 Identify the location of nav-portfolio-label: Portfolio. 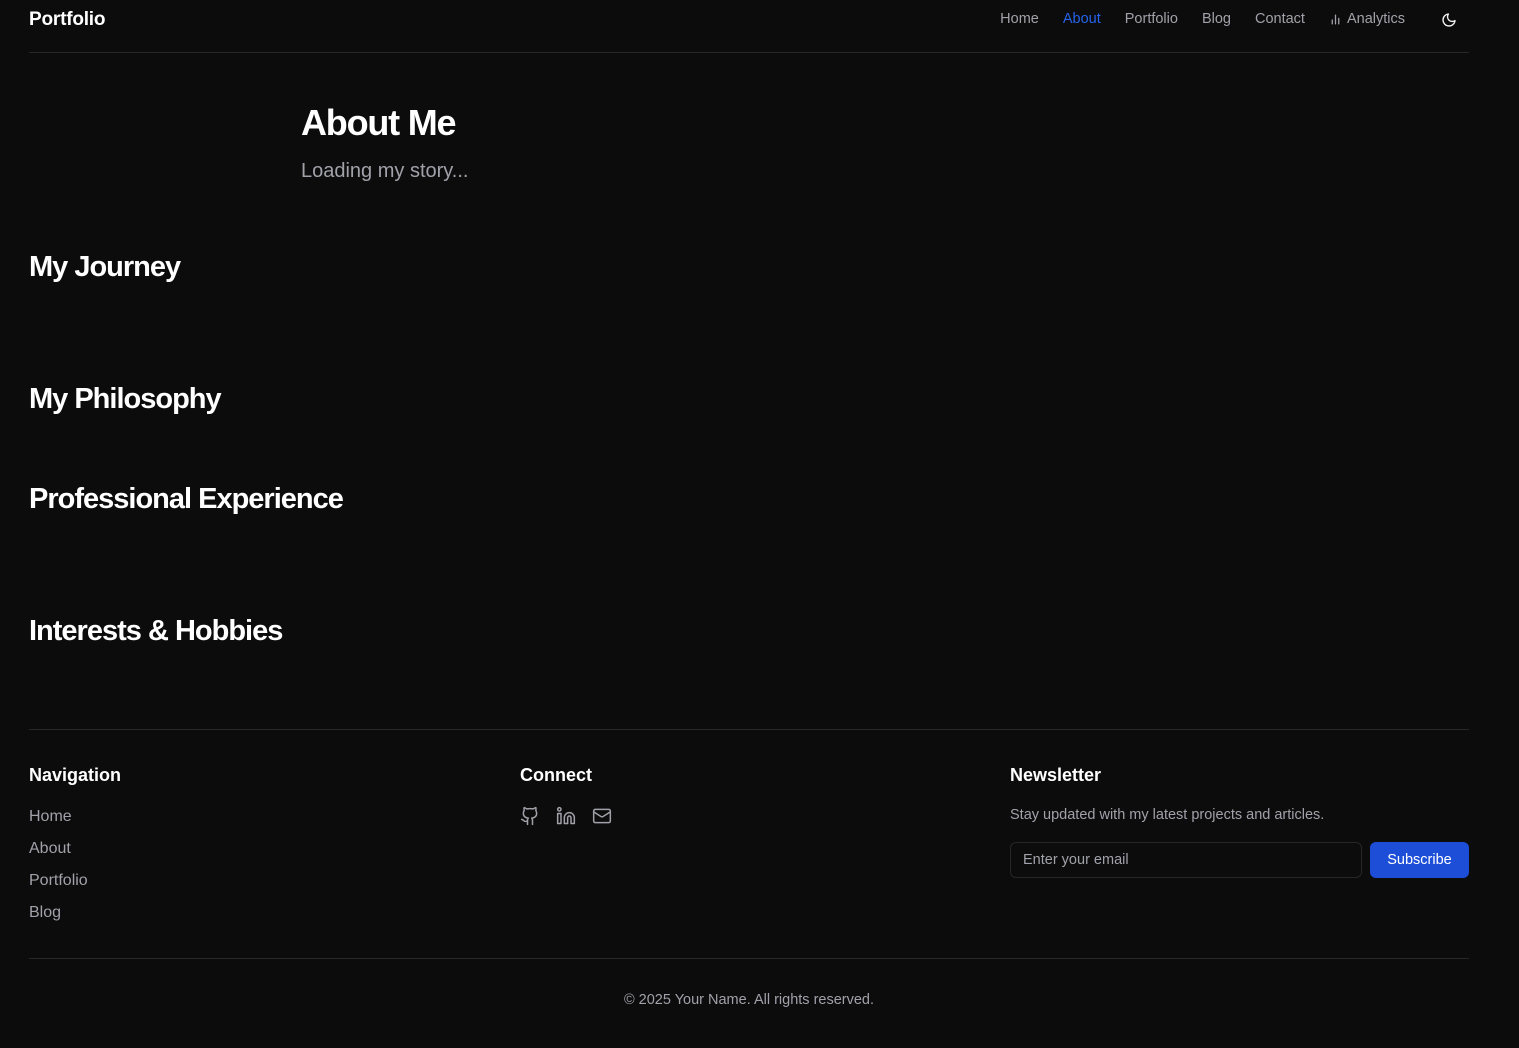
(1151, 19).